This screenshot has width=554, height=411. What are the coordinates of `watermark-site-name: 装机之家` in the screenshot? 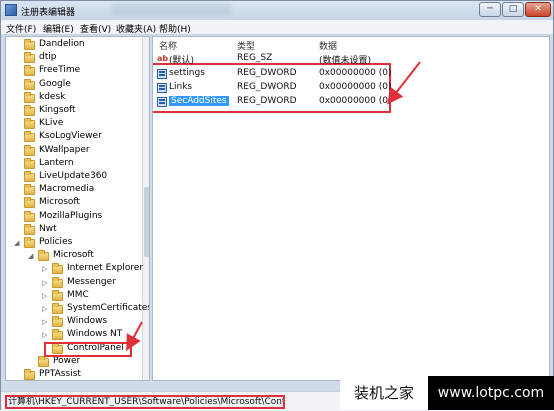 It's located at (384, 393).